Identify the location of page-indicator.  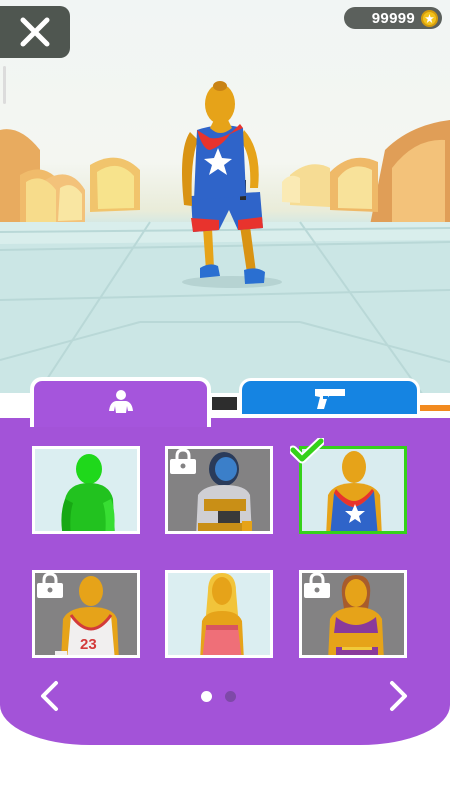
(218, 696).